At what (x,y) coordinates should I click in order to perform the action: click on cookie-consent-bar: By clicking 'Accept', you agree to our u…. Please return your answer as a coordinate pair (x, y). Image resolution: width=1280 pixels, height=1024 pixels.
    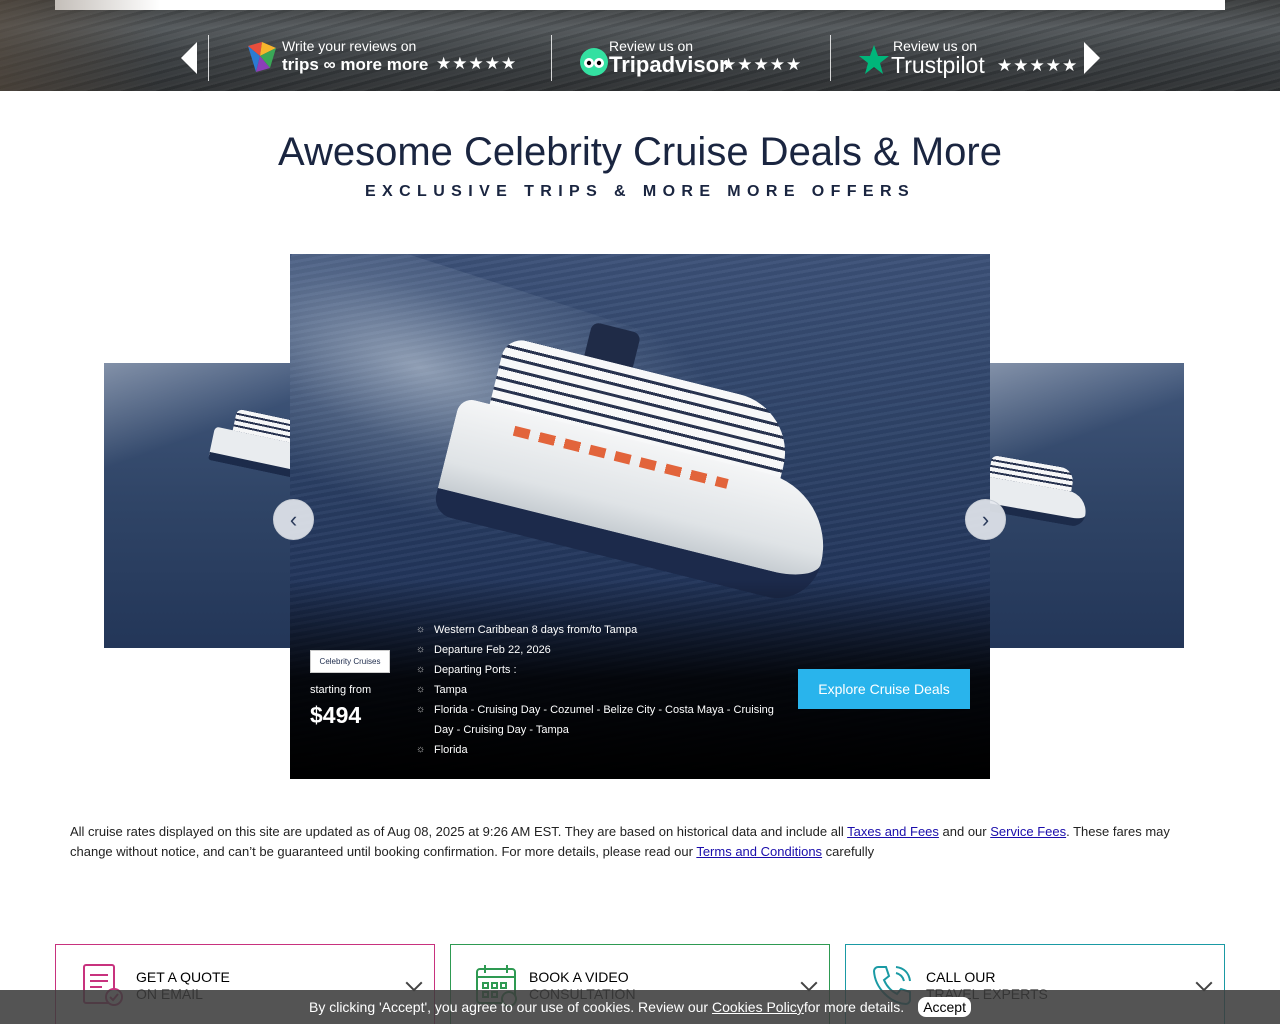
    Looking at the image, I should click on (640, 1007).